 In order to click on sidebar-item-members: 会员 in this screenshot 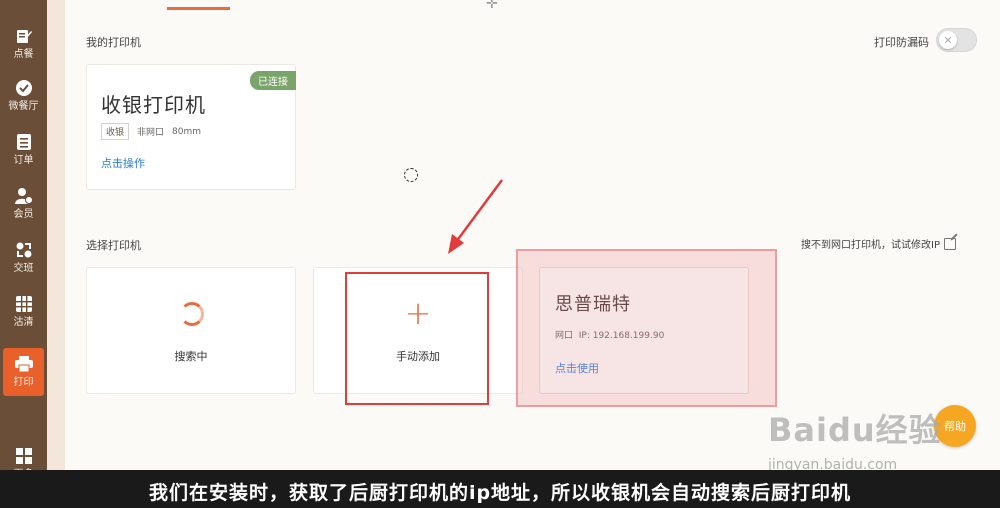, I will do `click(23, 204)`.